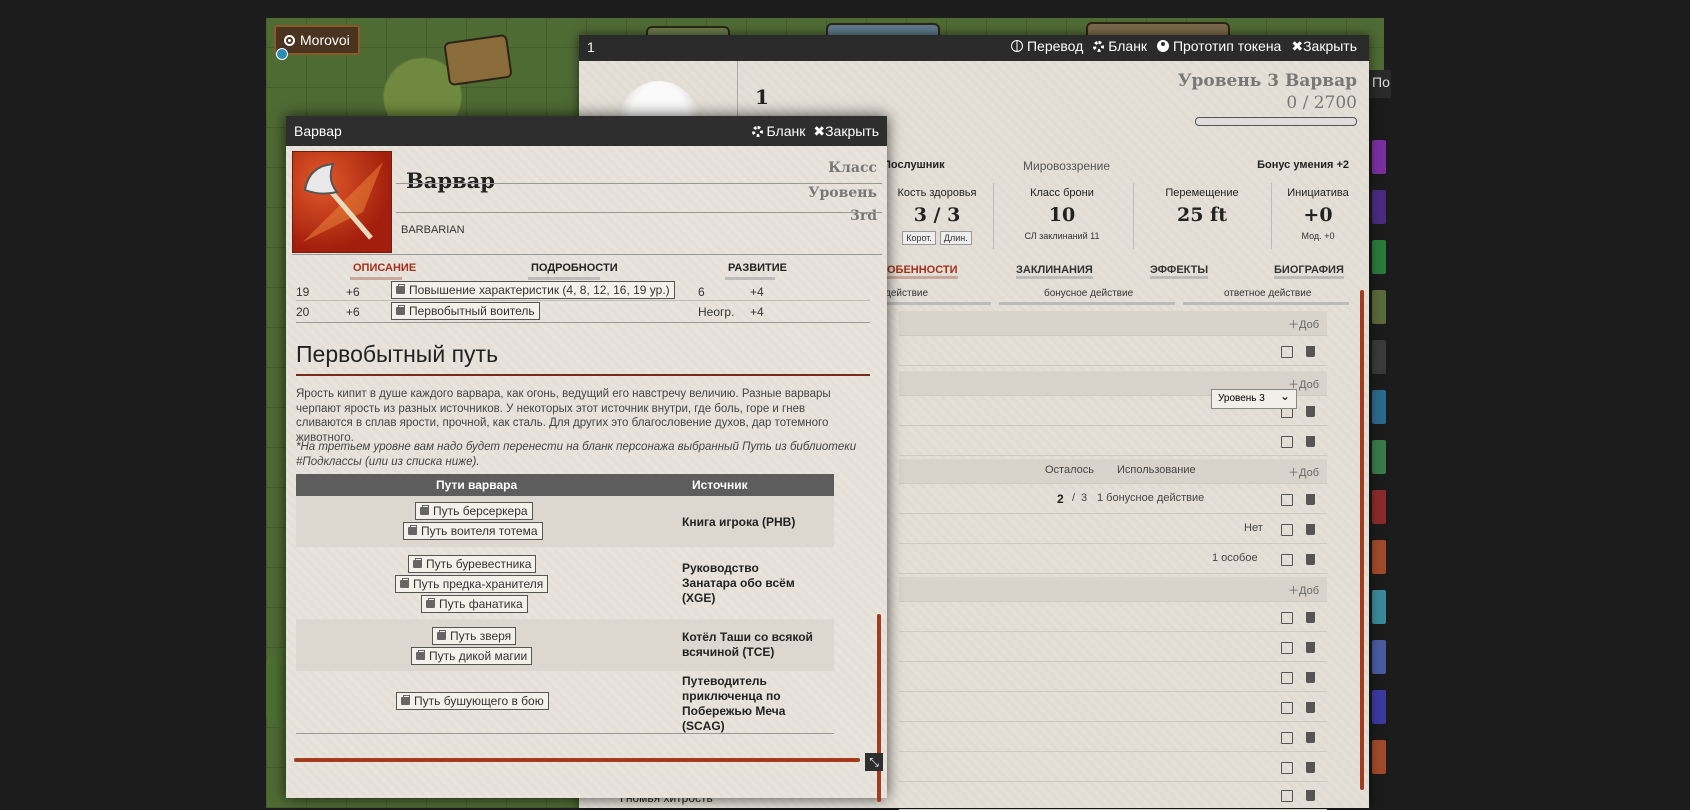  I want to click on right-sidebar-header: По, so click(1380, 84).